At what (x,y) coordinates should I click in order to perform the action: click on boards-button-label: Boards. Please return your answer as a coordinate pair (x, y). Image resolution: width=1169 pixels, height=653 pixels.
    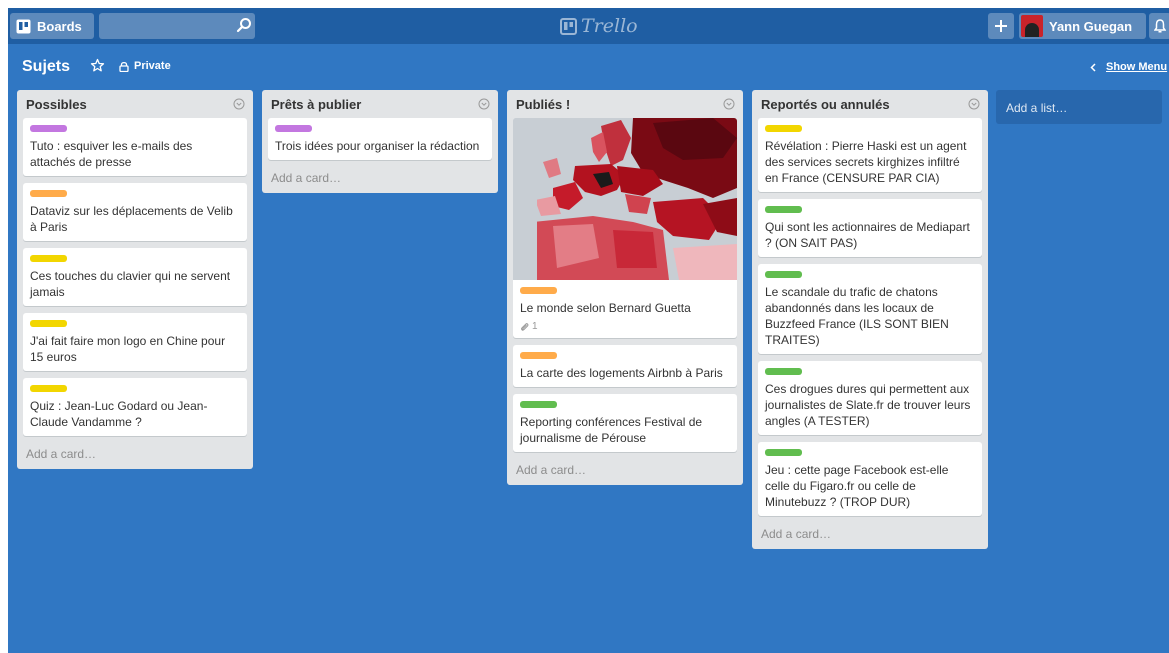
    Looking at the image, I should click on (59, 26).